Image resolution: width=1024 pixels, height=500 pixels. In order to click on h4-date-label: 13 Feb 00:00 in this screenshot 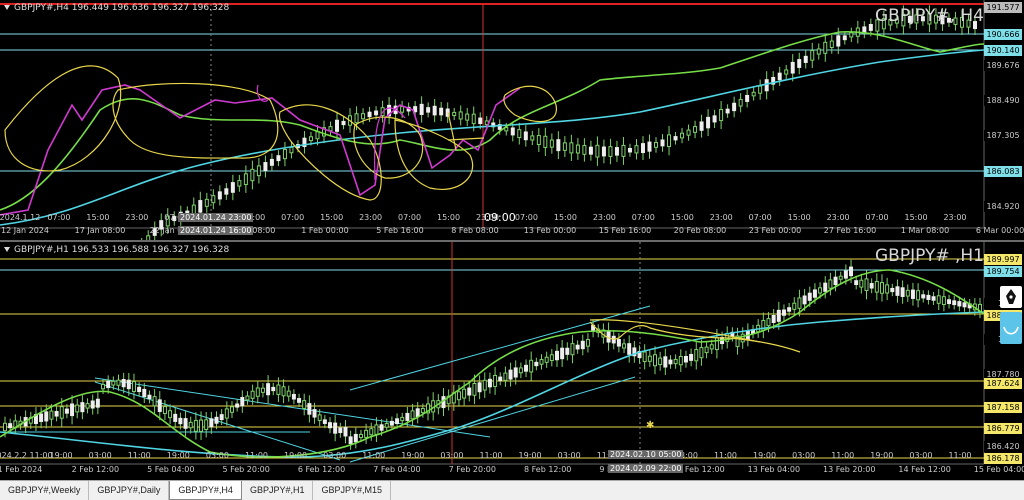, I will do `click(550, 230)`.